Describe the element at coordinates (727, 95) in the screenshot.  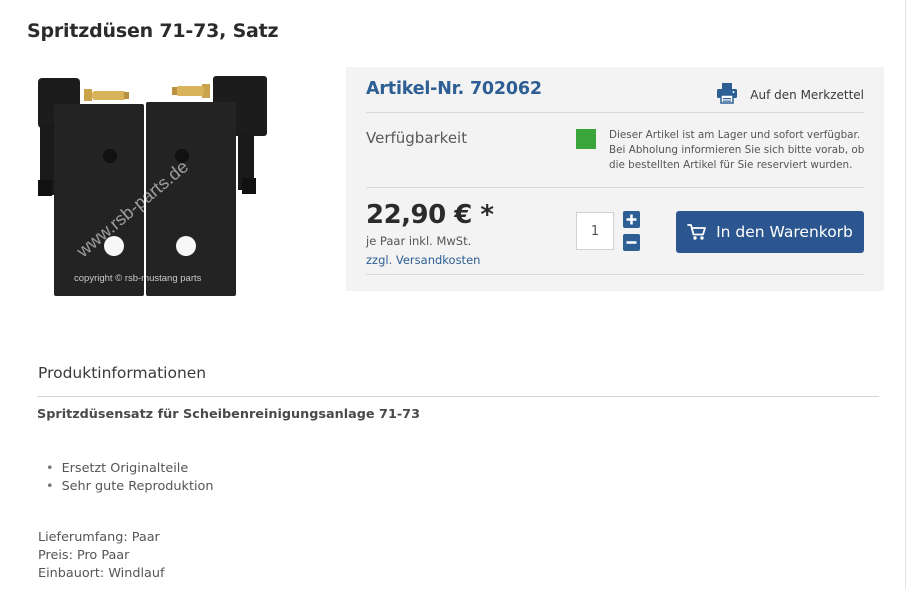
I see `printer-icon` at that location.